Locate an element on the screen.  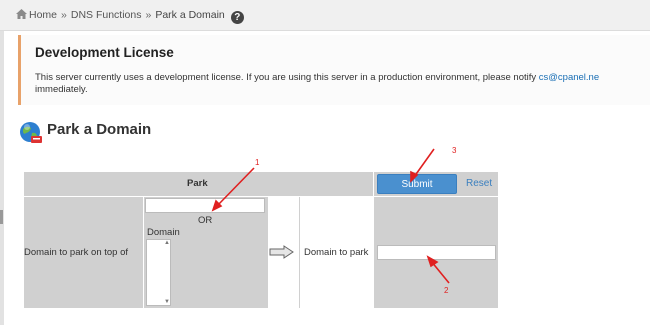
reset-button: Reset is located at coordinates (479, 183).